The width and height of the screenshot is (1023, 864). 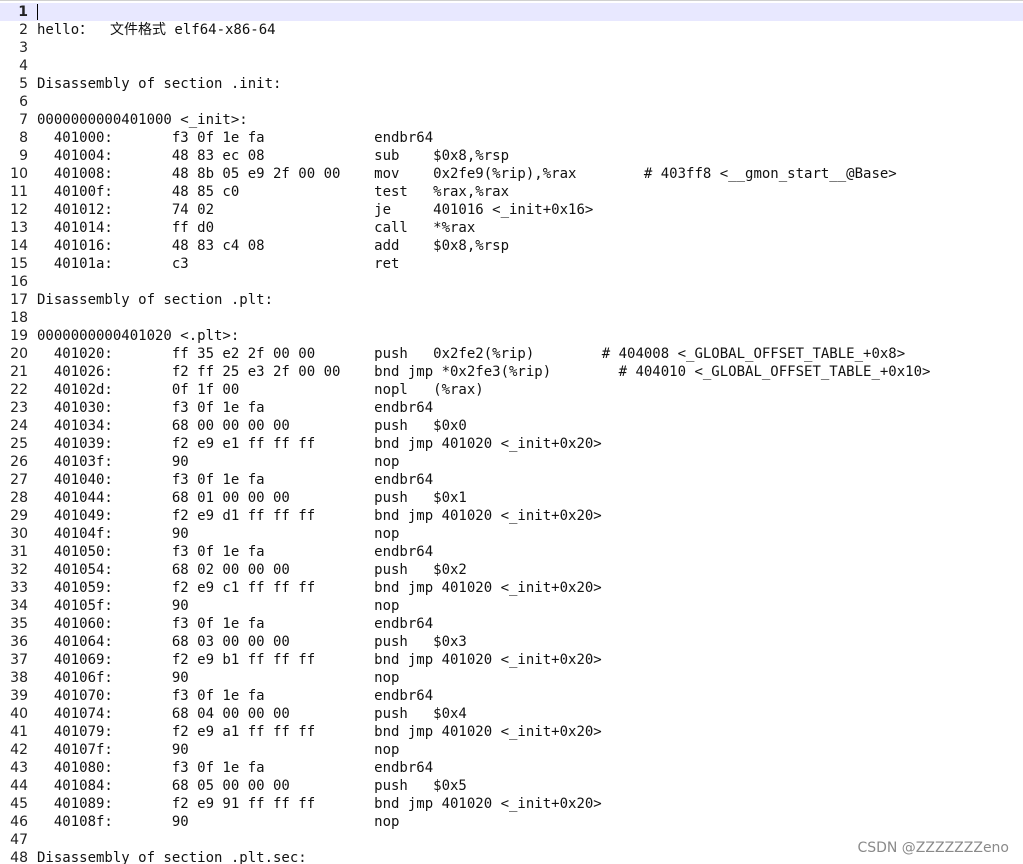 I want to click on line-text: 40105f: 90 nop, so click(x=218, y=606).